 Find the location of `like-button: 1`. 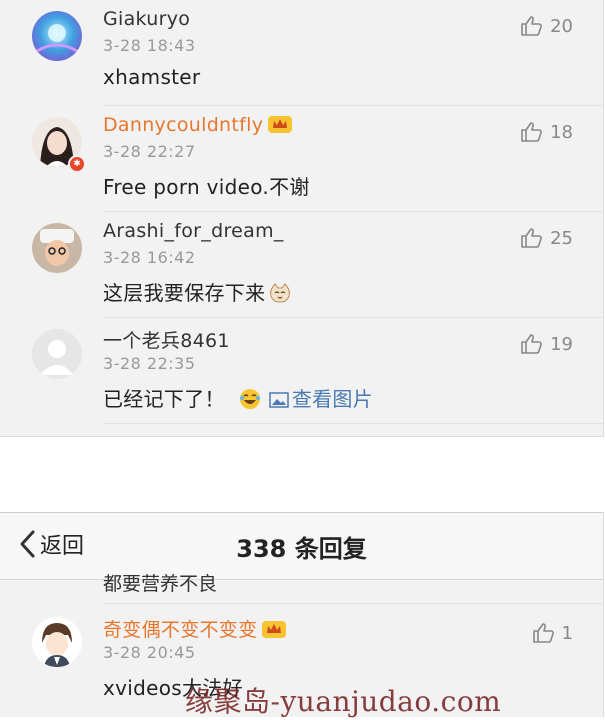

like-button: 1 is located at coordinates (552, 633).